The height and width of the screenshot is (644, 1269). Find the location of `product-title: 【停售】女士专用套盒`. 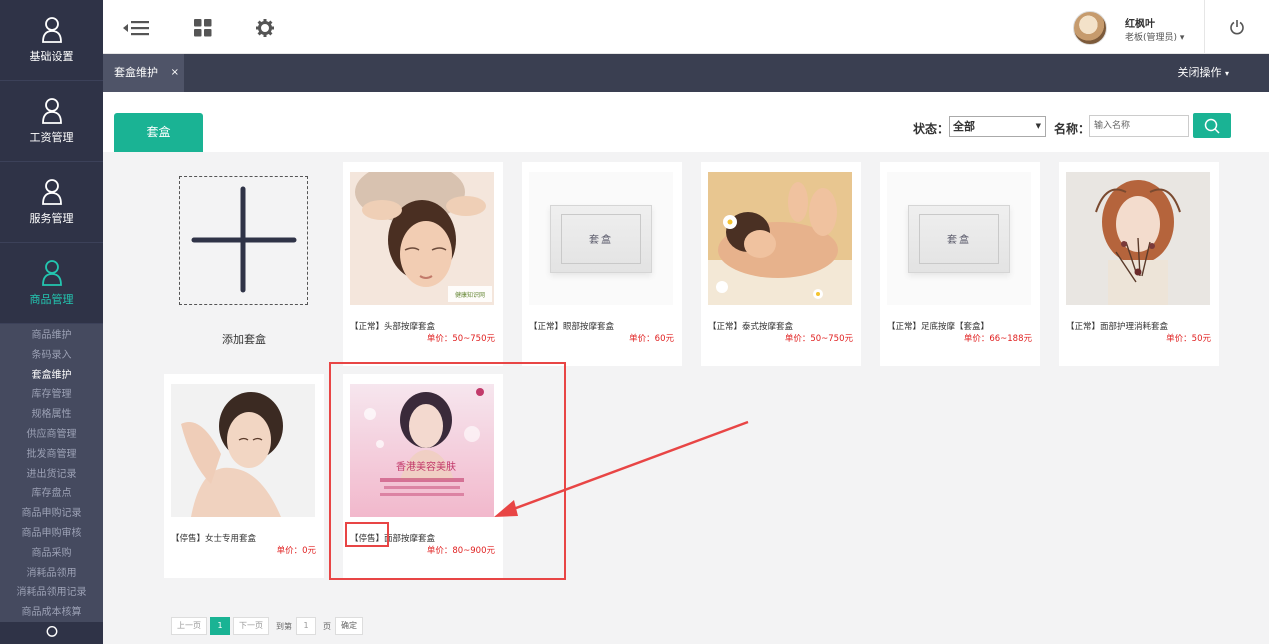

product-title: 【停售】女士专用套盒 is located at coordinates (214, 539).